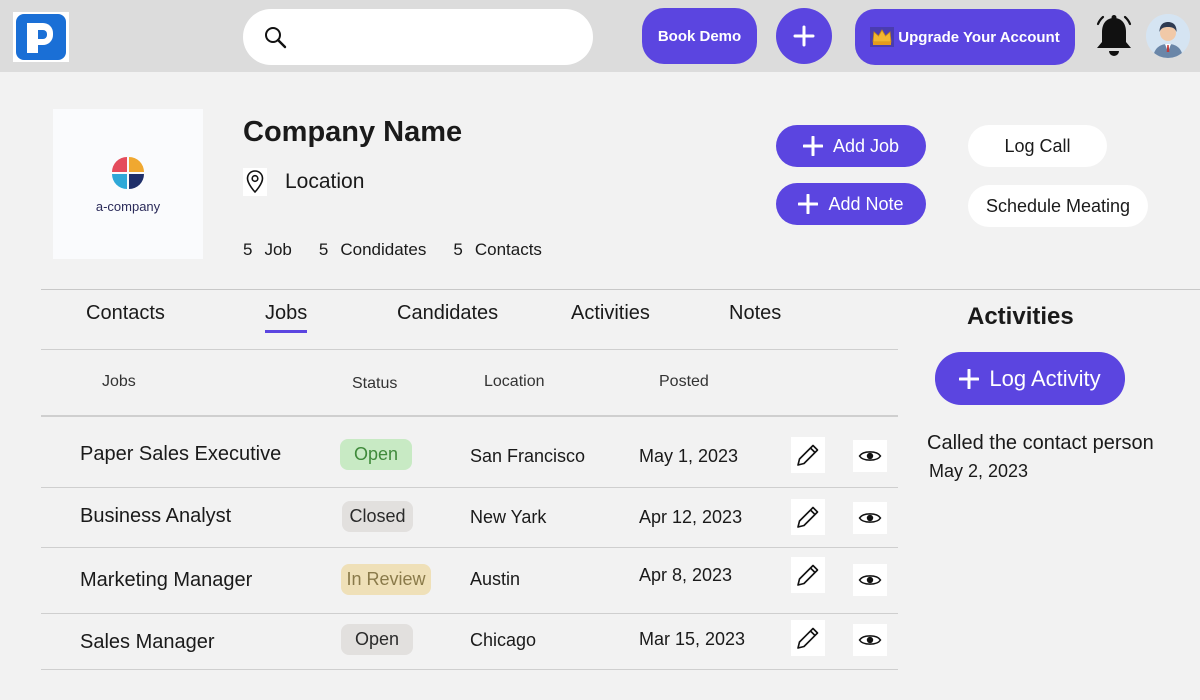 This screenshot has width=1200, height=700. Describe the element at coordinates (866, 145) in the screenshot. I see `add-job-label: Add Job` at that location.